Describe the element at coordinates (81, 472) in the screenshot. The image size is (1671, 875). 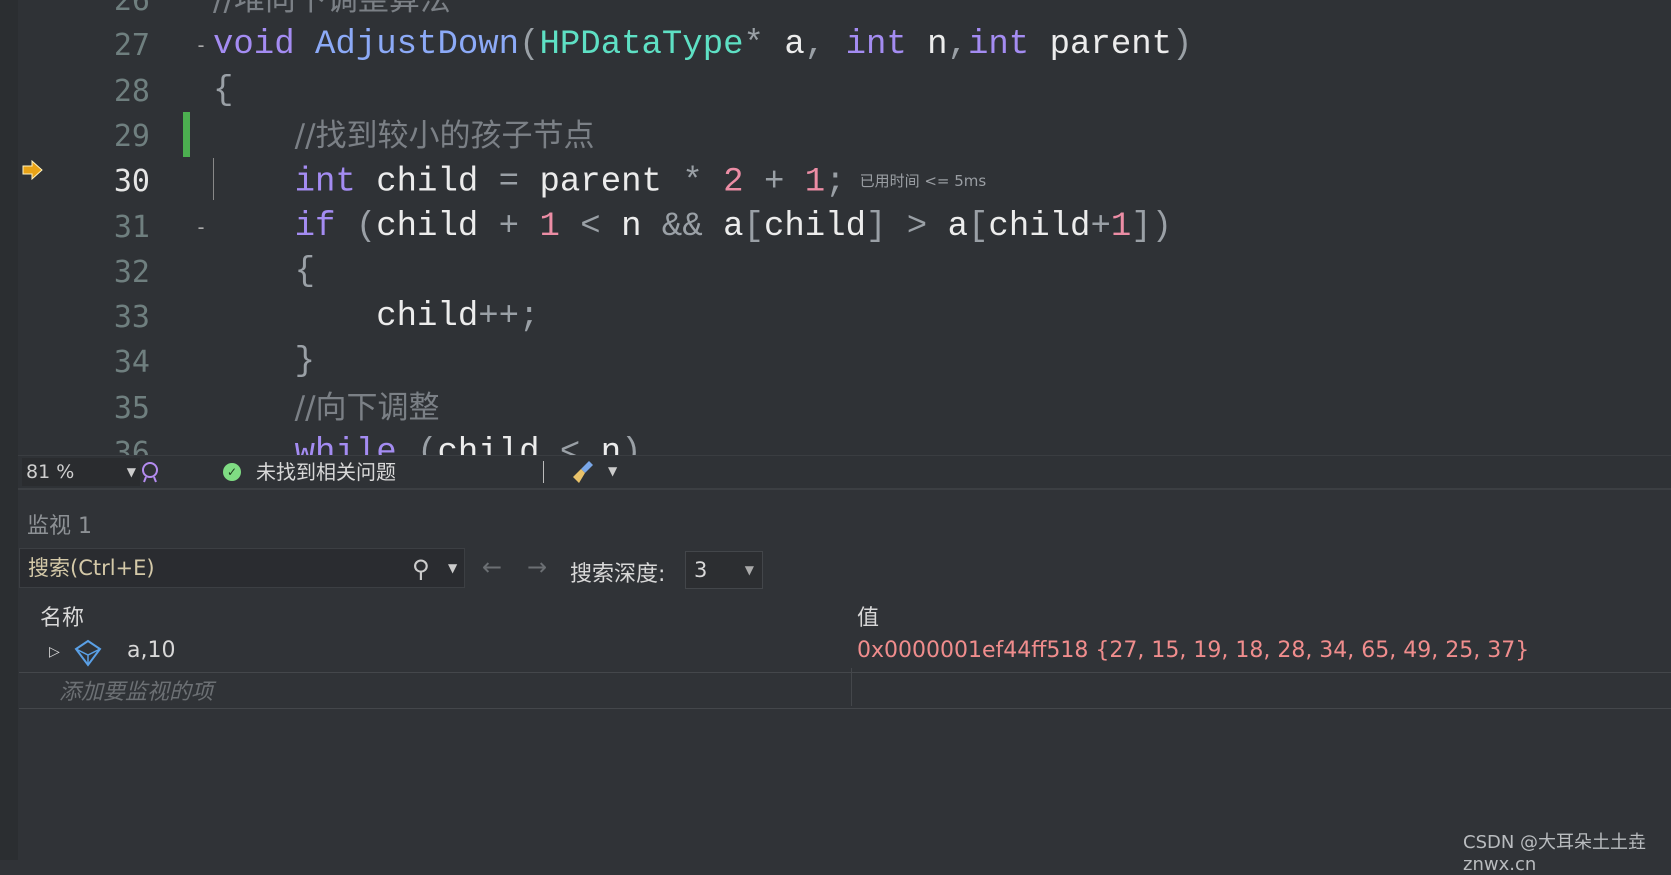
I see `zoom-select: 81 % ▼` at that location.